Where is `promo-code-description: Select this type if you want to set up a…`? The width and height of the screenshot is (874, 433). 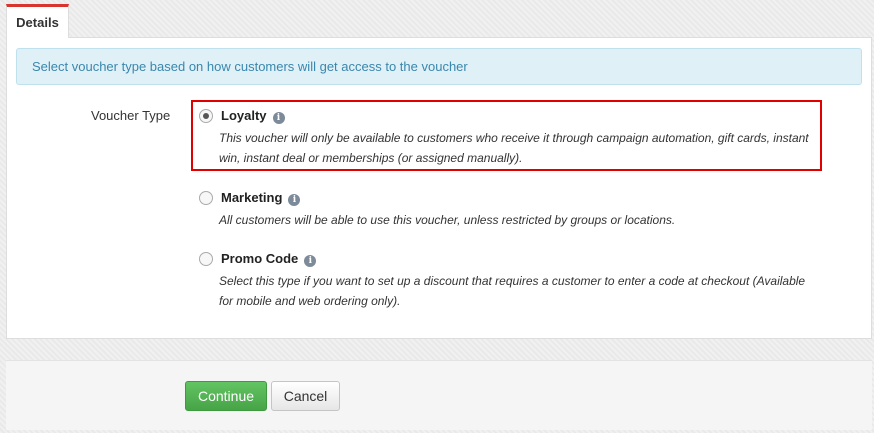
promo-code-description: Select this type if you want to set up a… is located at coordinates (512, 291).